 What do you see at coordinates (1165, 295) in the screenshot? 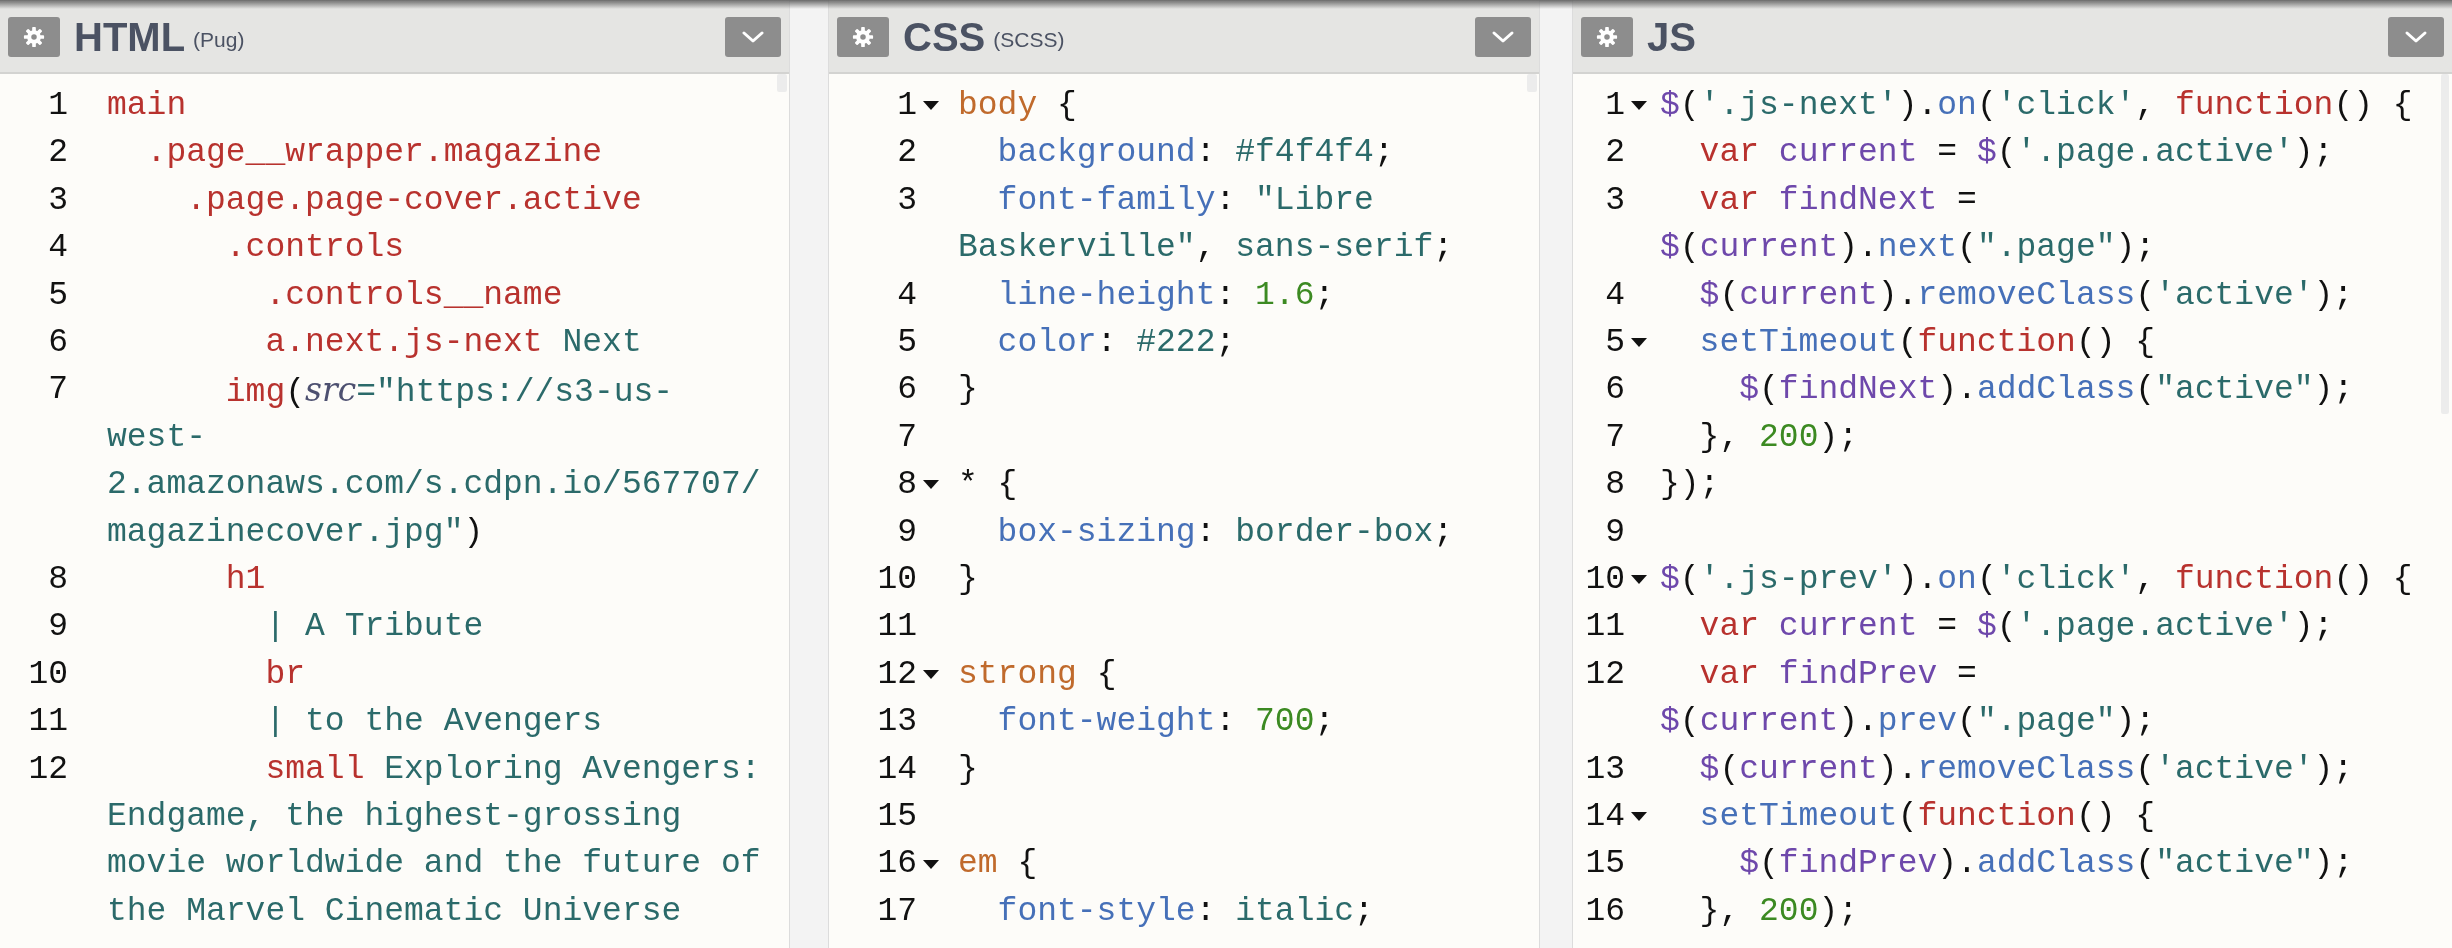
I see `code-line: line-height: 1.6;` at bounding box center [1165, 295].